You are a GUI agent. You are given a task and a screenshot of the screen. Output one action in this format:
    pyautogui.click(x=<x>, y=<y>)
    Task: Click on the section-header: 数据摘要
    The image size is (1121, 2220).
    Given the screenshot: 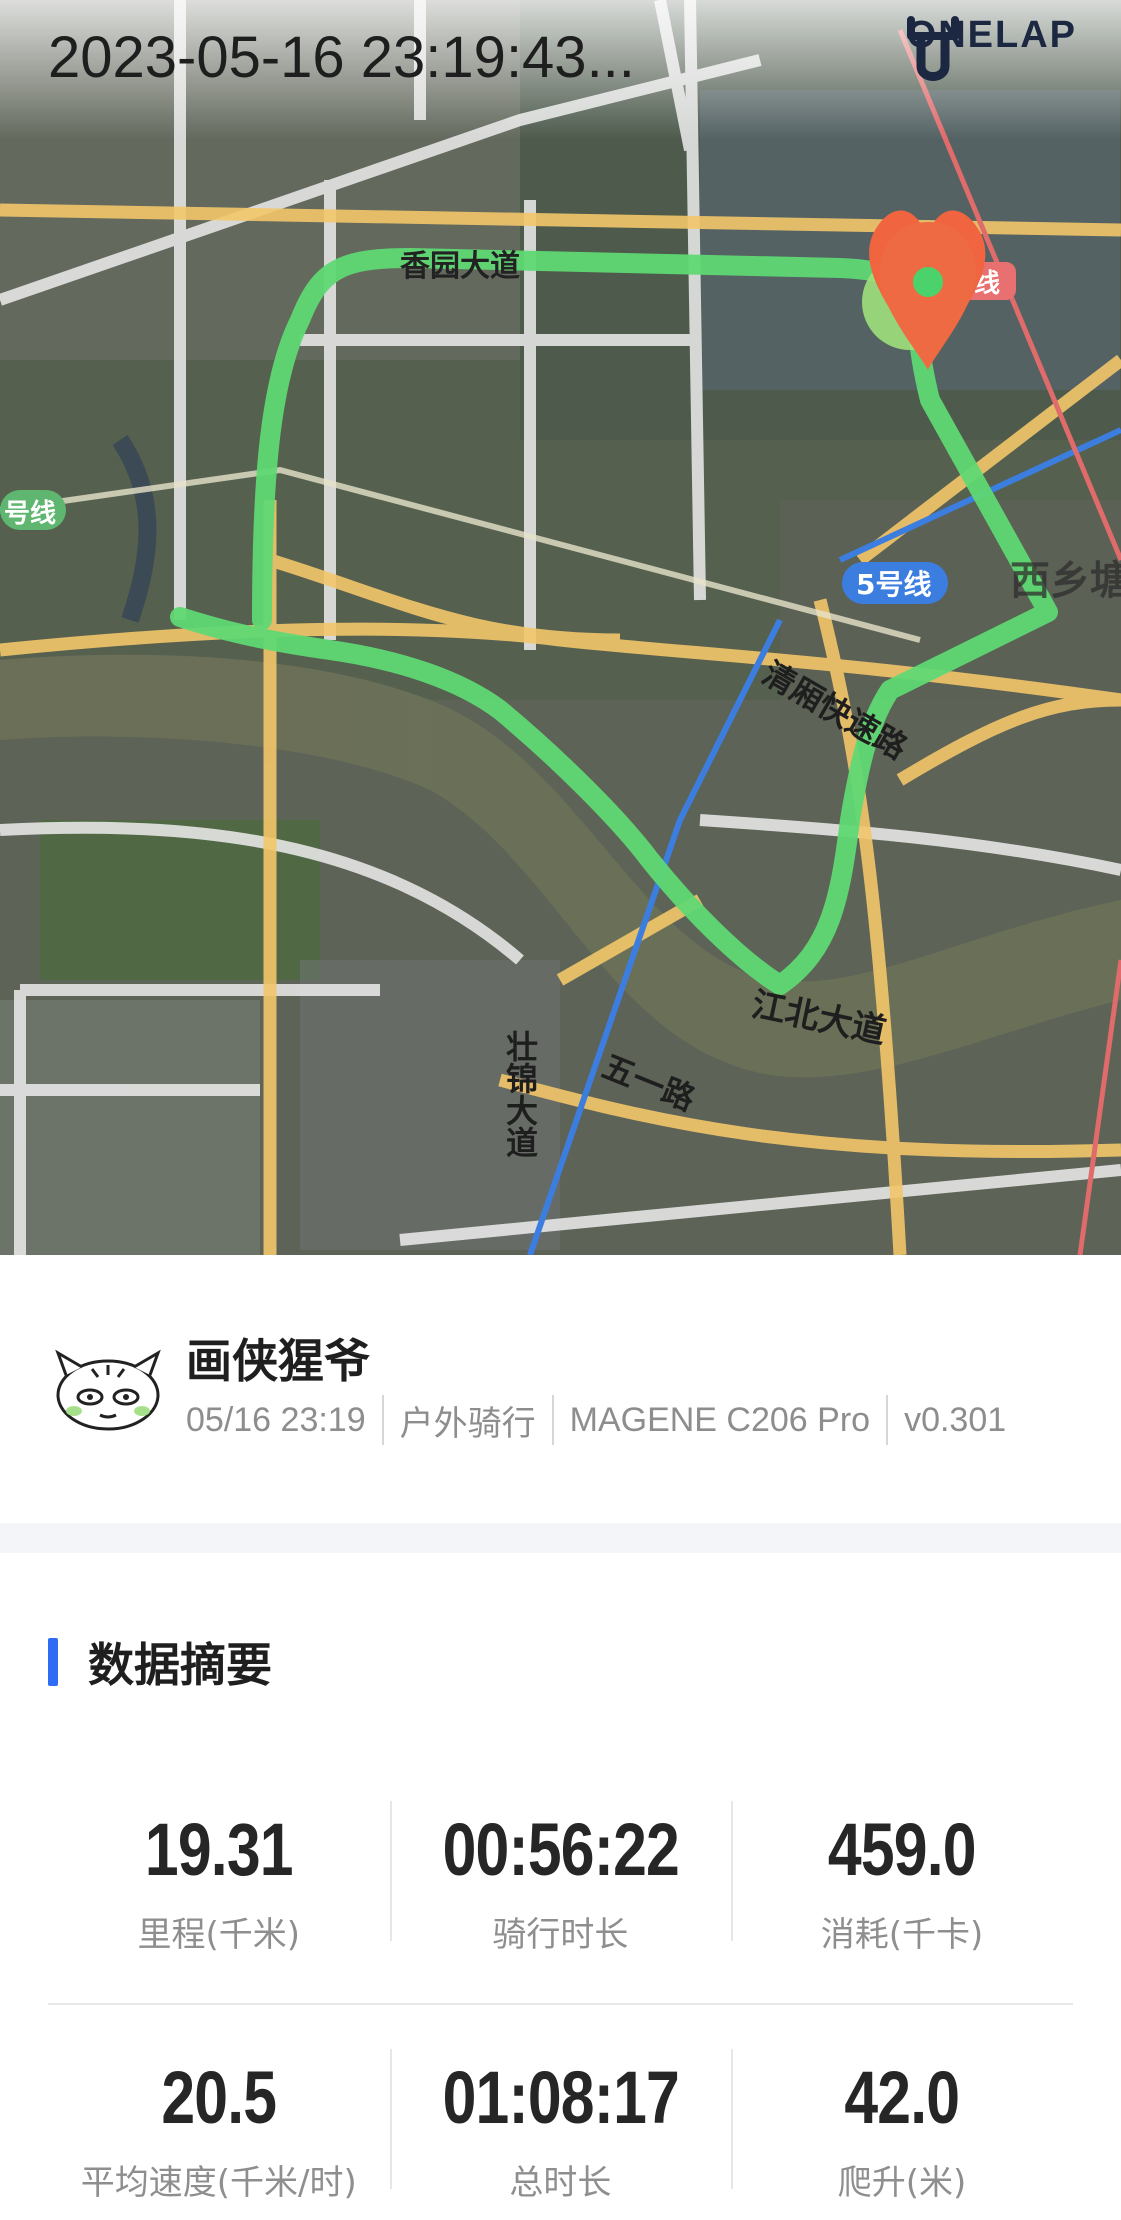 What is the action you would take?
    pyautogui.click(x=160, y=1662)
    